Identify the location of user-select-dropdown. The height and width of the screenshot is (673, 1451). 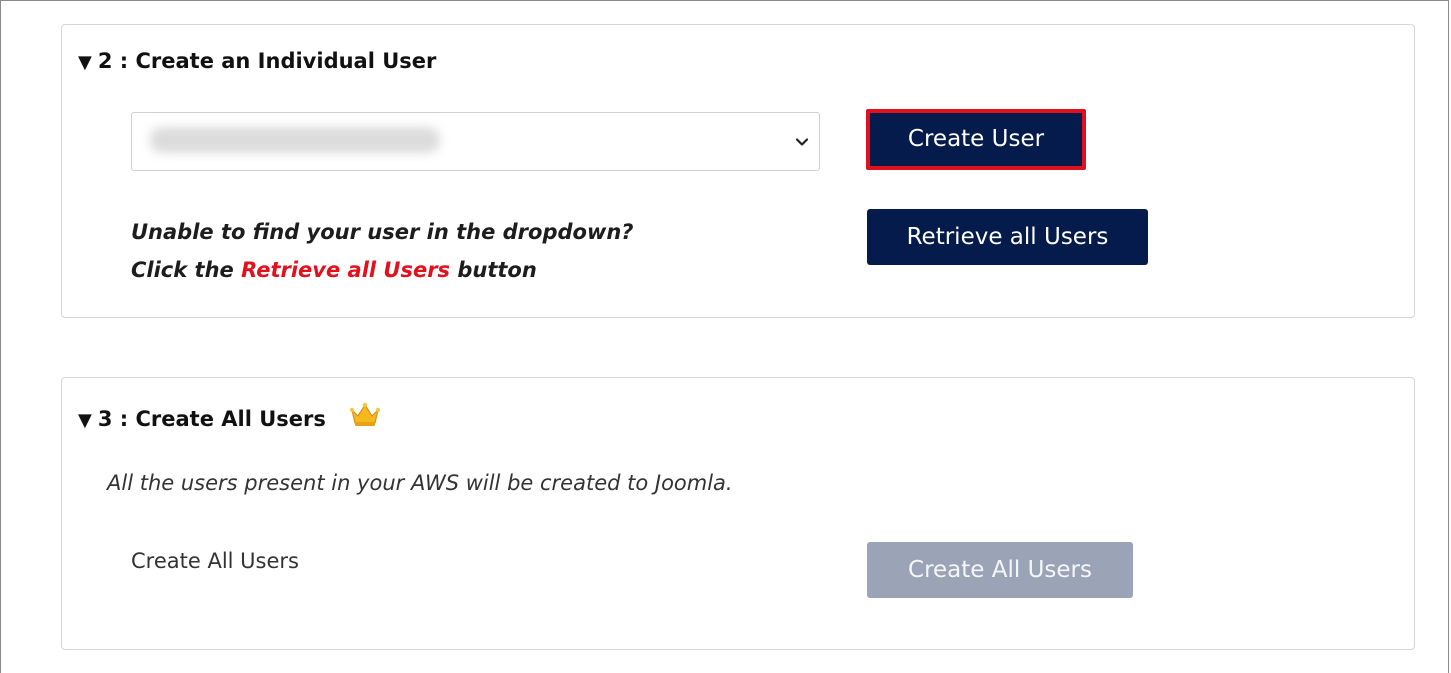
(475, 141).